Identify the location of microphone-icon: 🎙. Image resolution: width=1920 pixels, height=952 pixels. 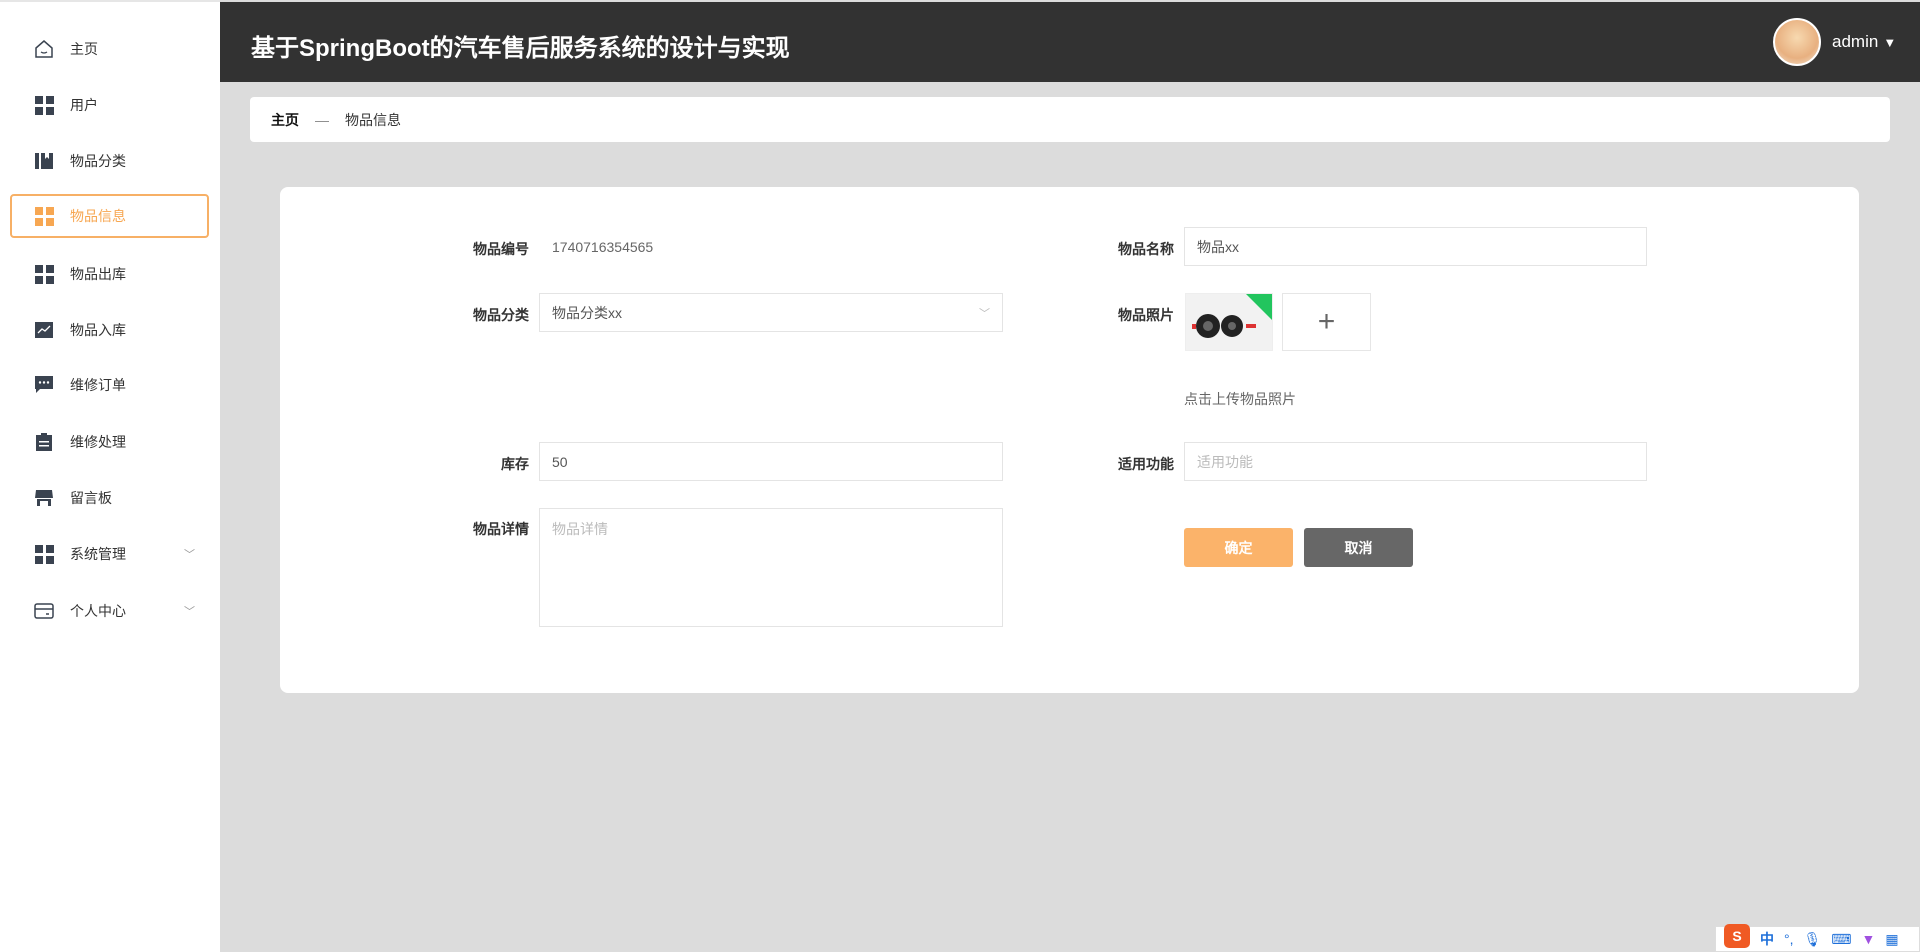
(1813, 939).